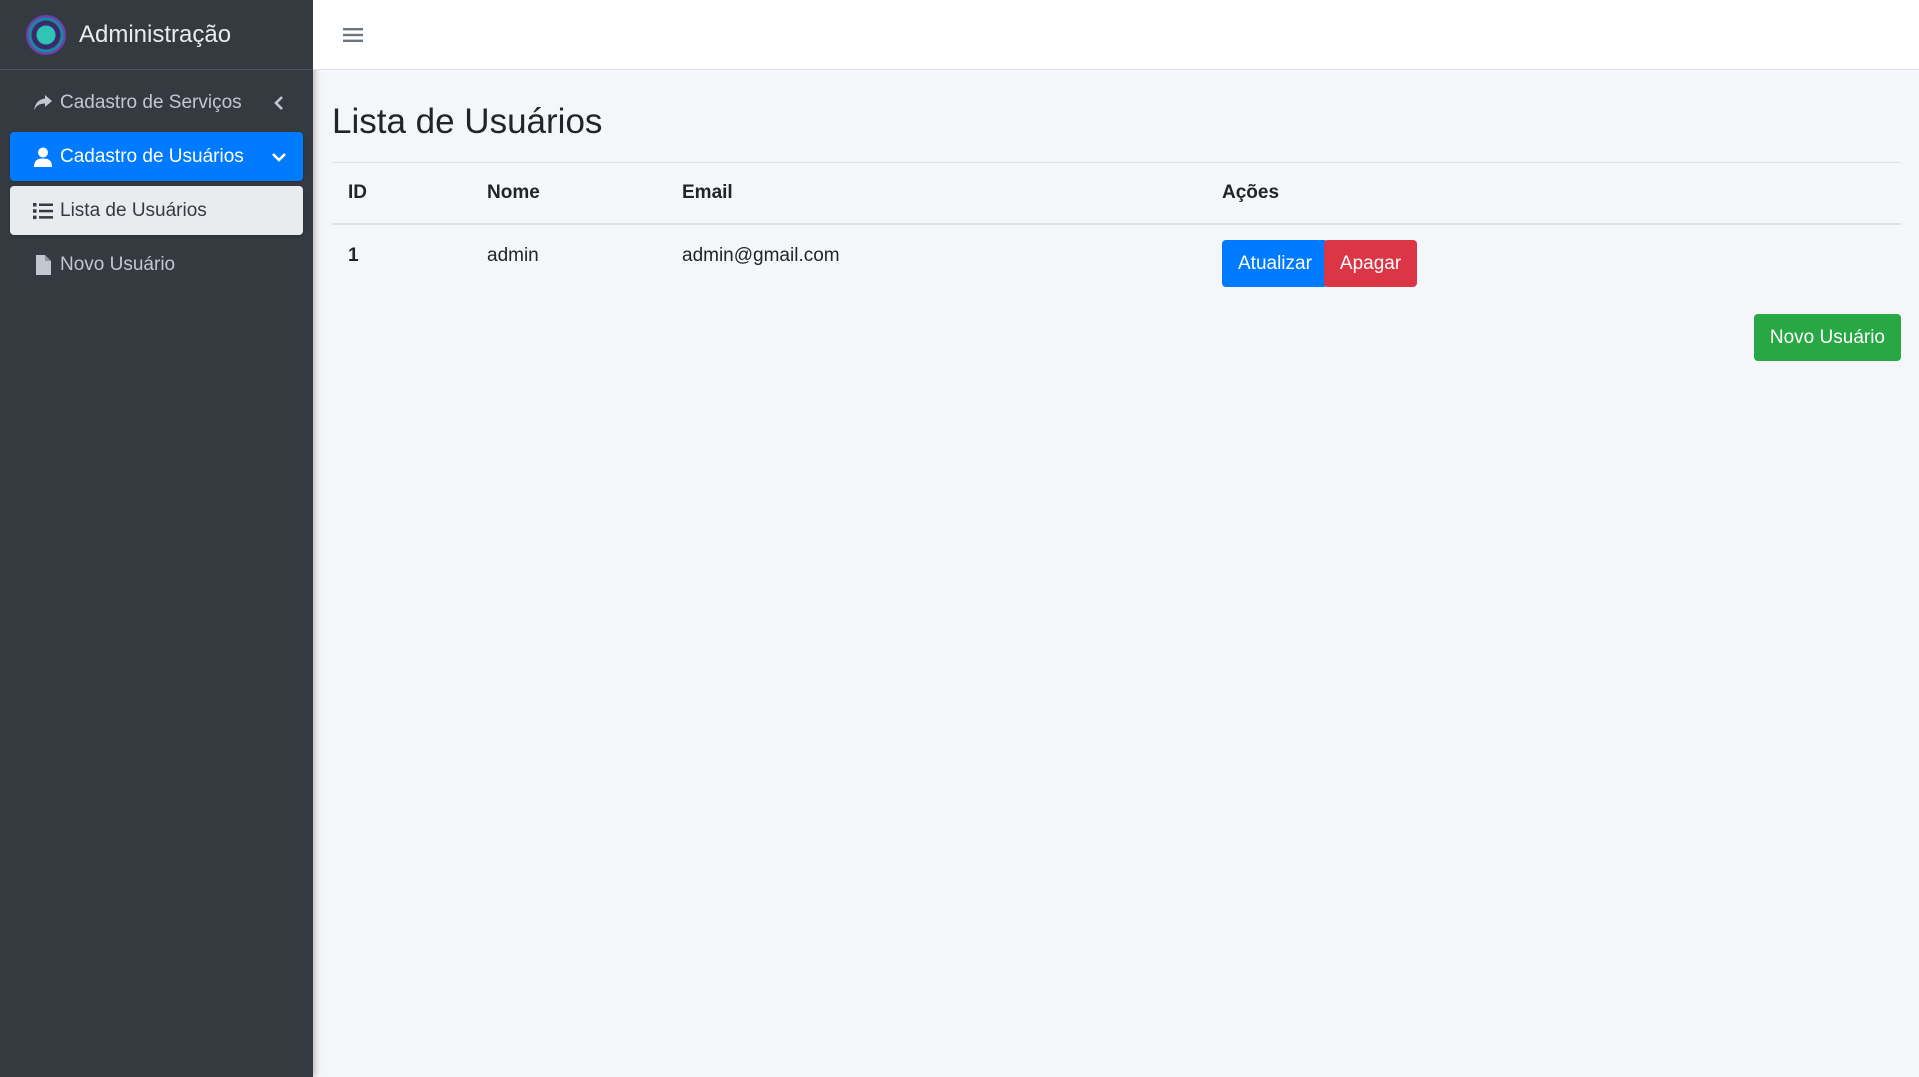  What do you see at coordinates (513, 255) in the screenshot?
I see `cell-nome: admin` at bounding box center [513, 255].